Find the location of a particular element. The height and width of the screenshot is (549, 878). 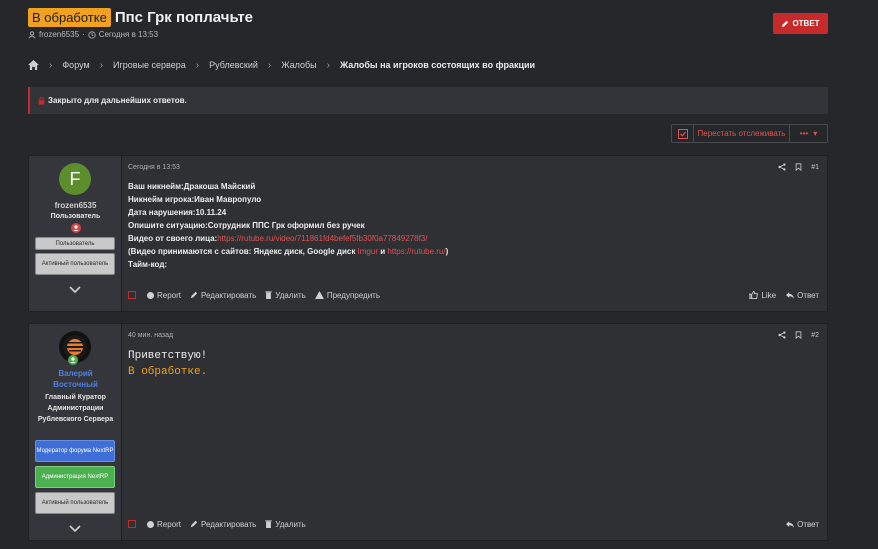

post-date: 40 мин. назад is located at coordinates (150, 335).